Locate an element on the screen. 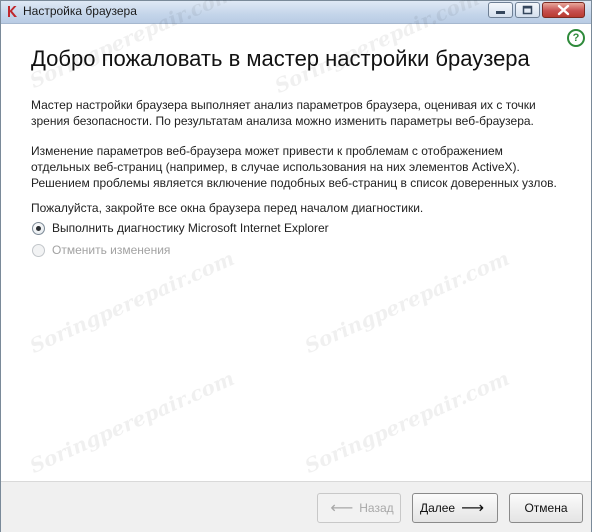  next-button: Далее ⟶ is located at coordinates (455, 508).